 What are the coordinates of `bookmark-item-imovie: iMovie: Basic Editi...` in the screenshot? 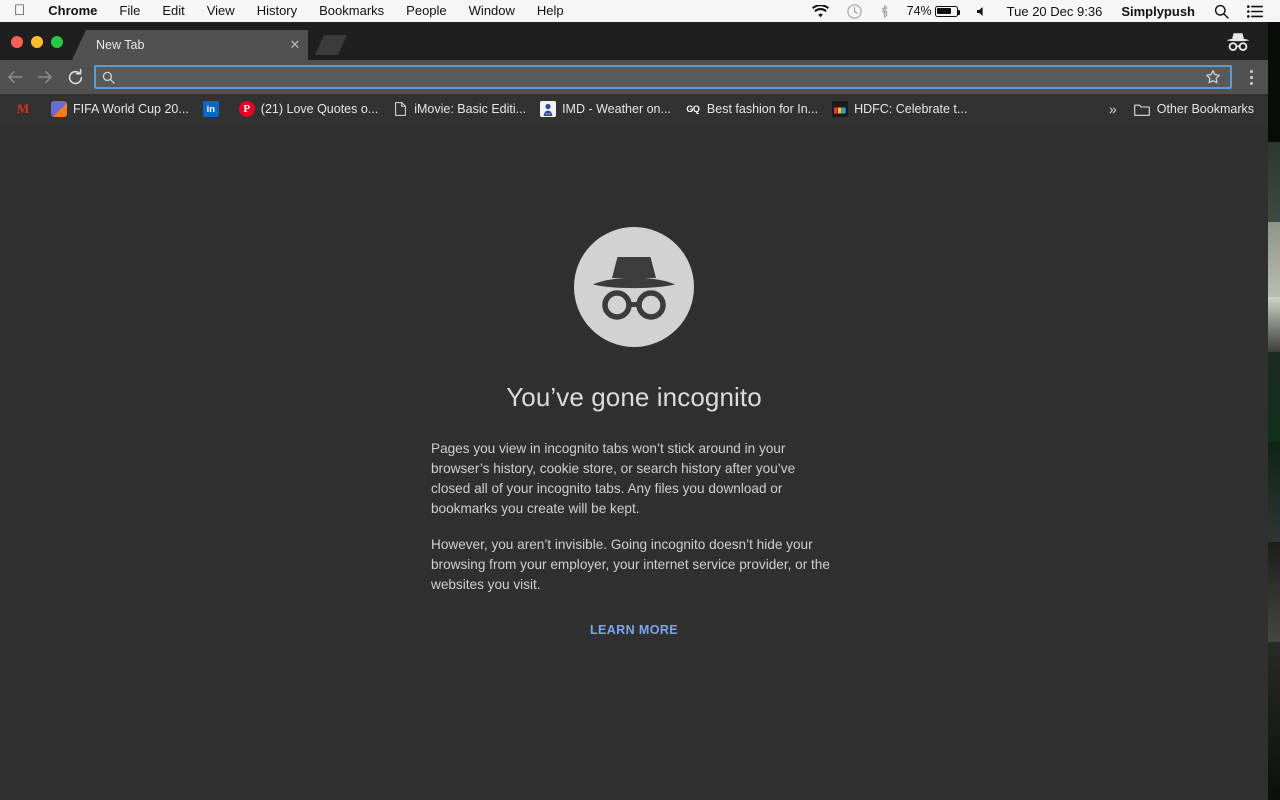 It's located at (459, 109).